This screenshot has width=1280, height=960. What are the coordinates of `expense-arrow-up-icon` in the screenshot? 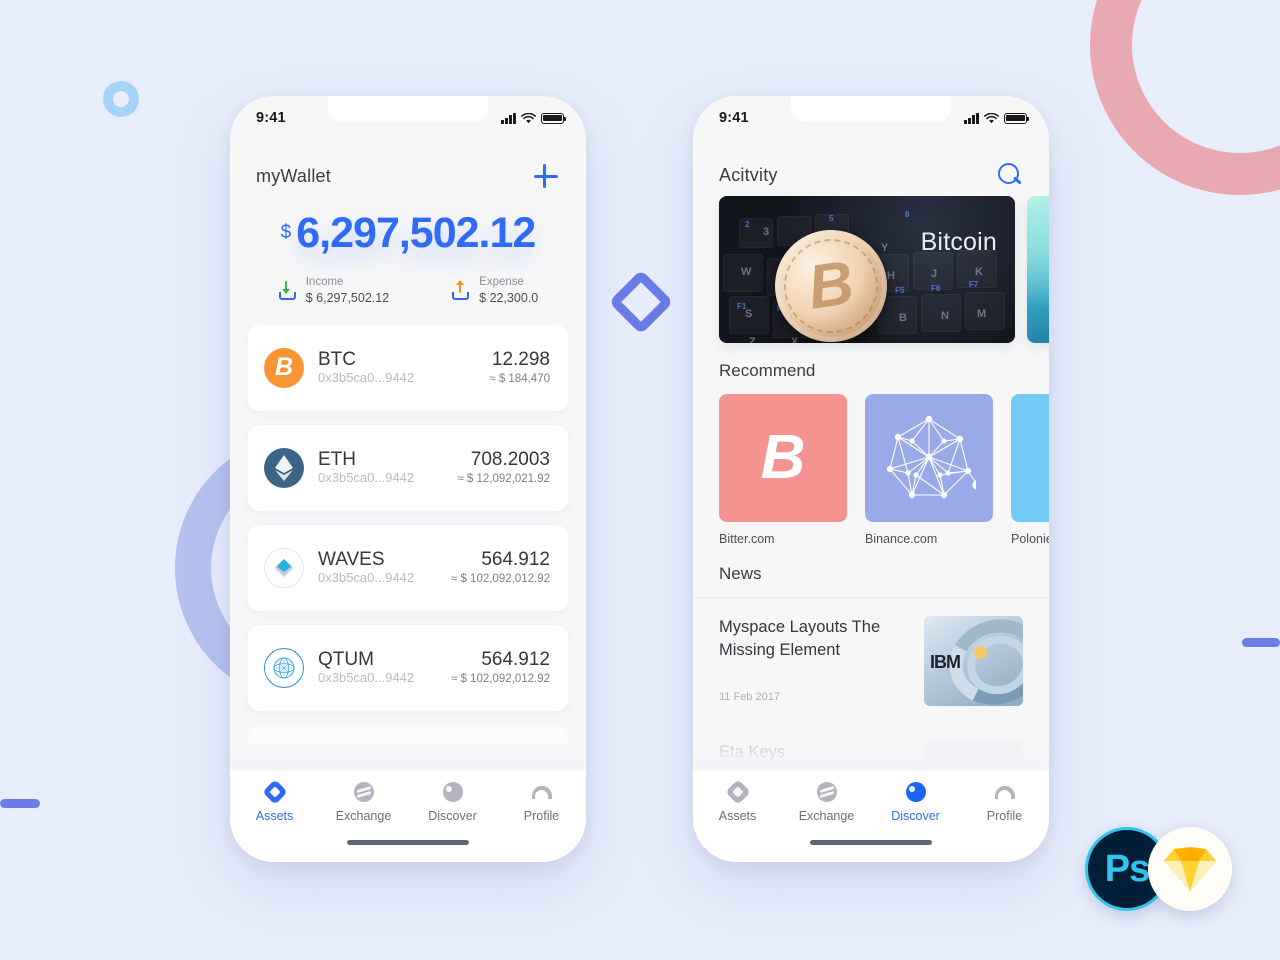 It's located at (460, 290).